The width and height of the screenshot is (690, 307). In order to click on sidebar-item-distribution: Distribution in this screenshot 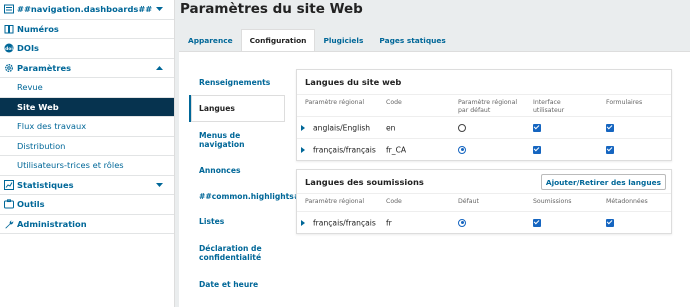, I will do `click(87, 146)`.